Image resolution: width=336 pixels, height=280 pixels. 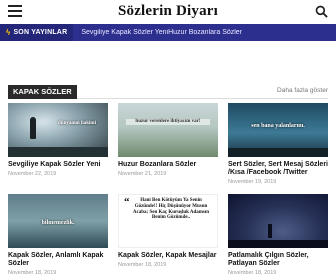 I want to click on section-header: KAPAK SÖZLER Daha fazla göster, so click(x=168, y=92).